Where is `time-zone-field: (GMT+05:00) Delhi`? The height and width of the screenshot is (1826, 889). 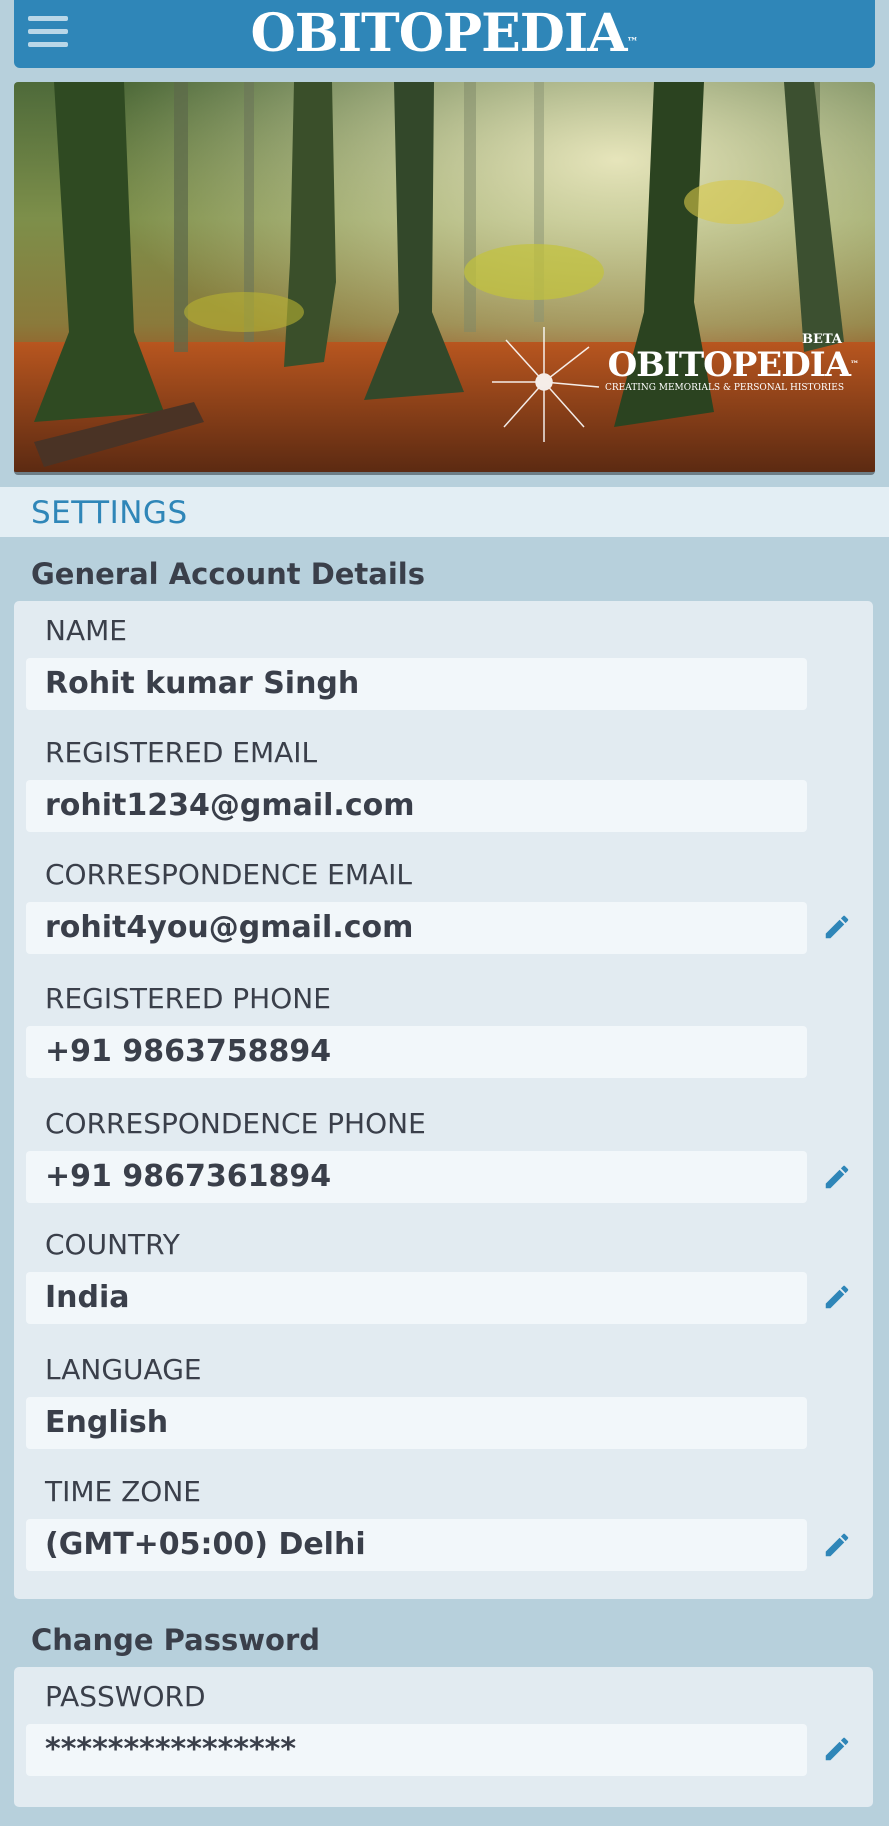
time-zone-field: (GMT+05:00) Delhi is located at coordinates (416, 1545).